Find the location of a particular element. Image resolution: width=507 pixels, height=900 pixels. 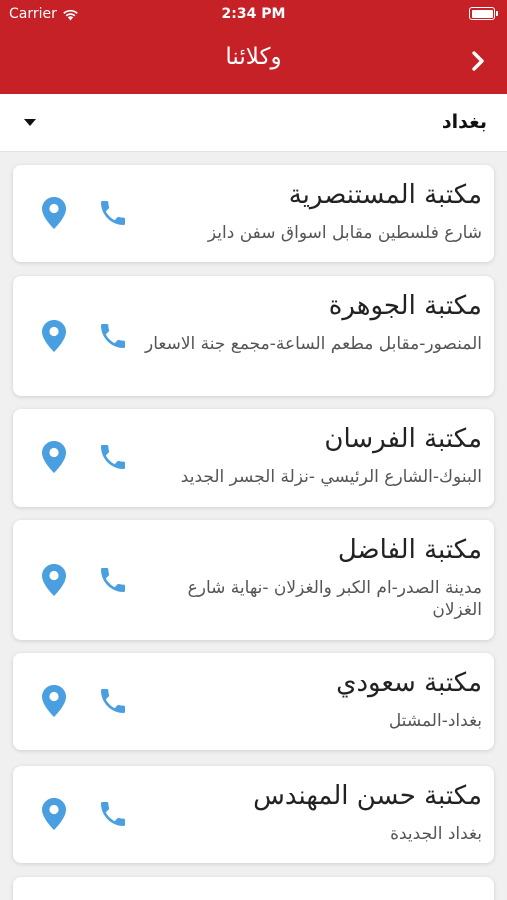

city-dropdown: بغداد is located at coordinates (253, 123).